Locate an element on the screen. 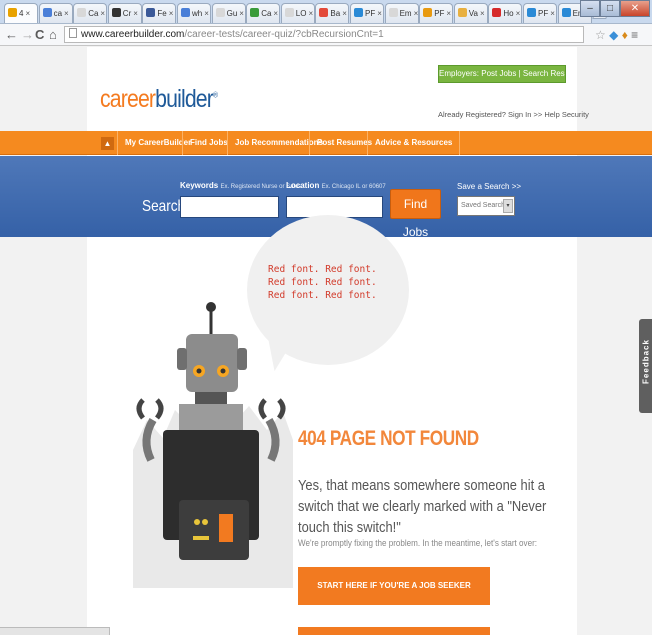 This screenshot has height=635, width=652. minimize-button: – is located at coordinates (590, 8).